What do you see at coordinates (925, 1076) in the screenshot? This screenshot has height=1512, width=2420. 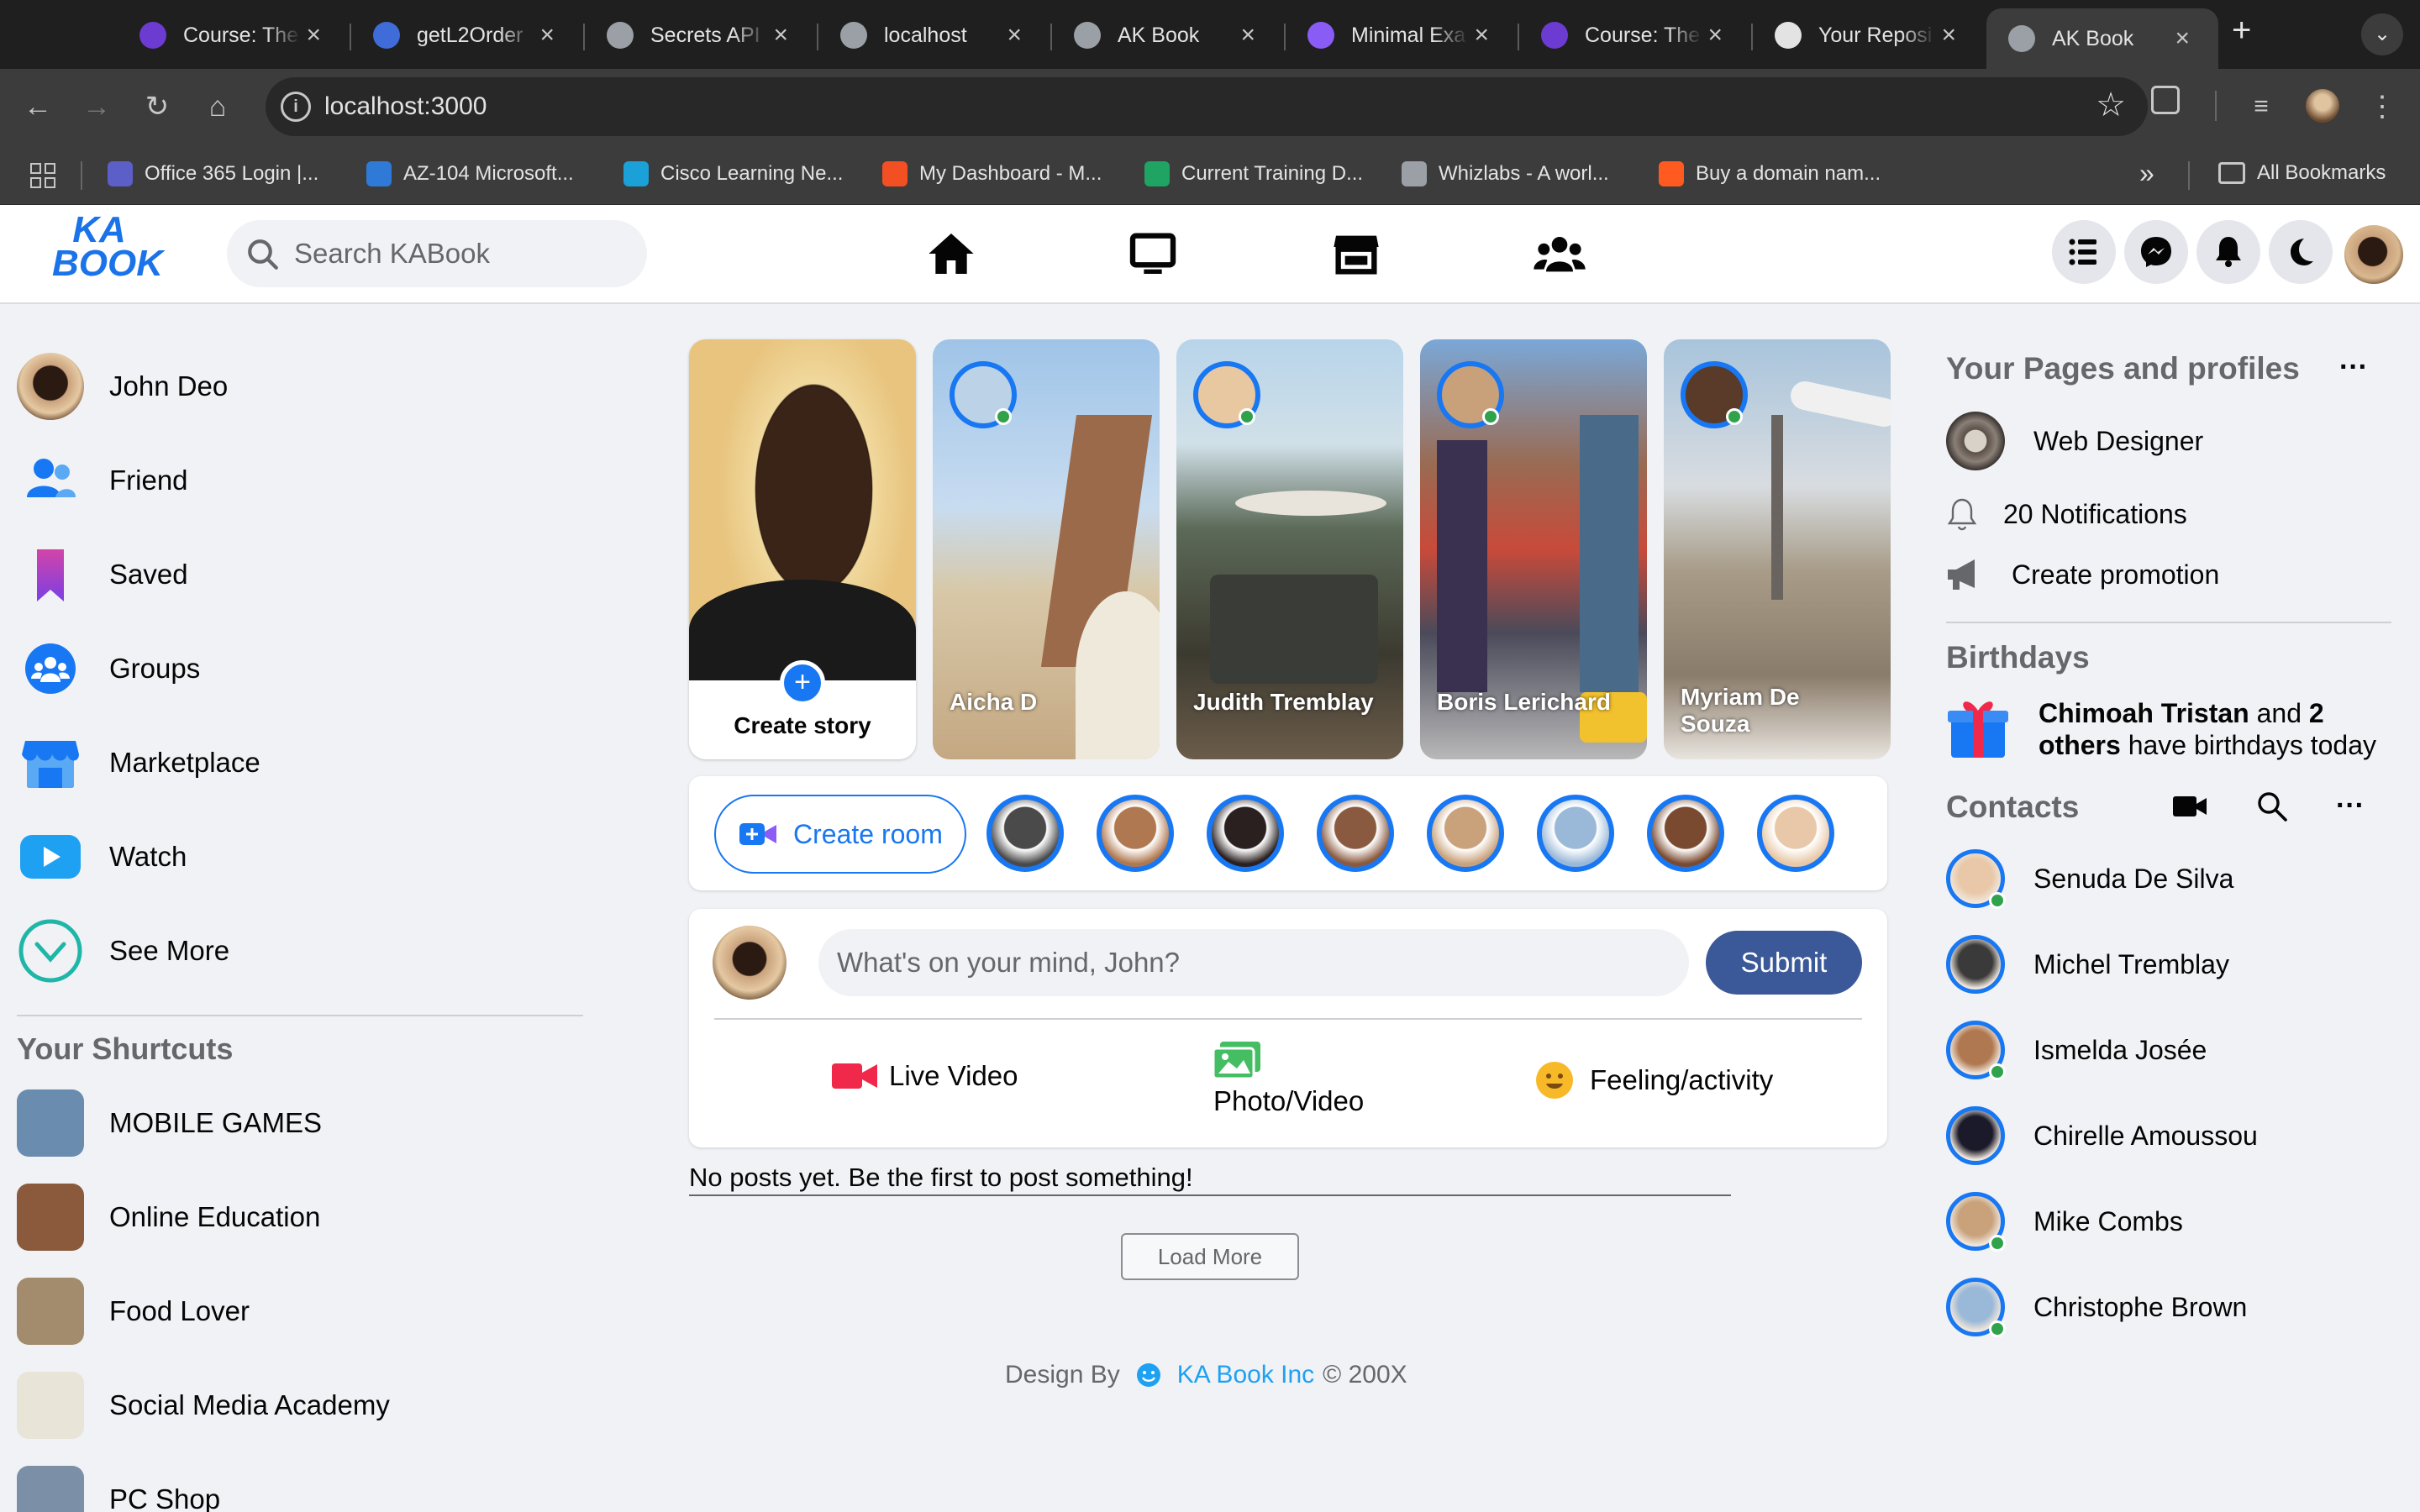 I see `live-video-button: Live Video` at bounding box center [925, 1076].